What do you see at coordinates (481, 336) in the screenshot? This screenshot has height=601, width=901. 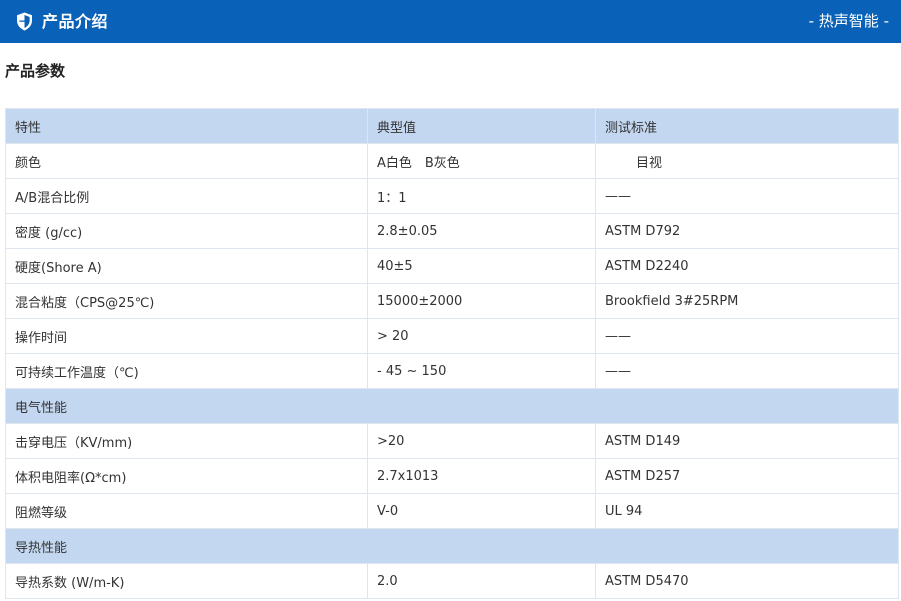 I see `cell-typical-value: > 20` at bounding box center [481, 336].